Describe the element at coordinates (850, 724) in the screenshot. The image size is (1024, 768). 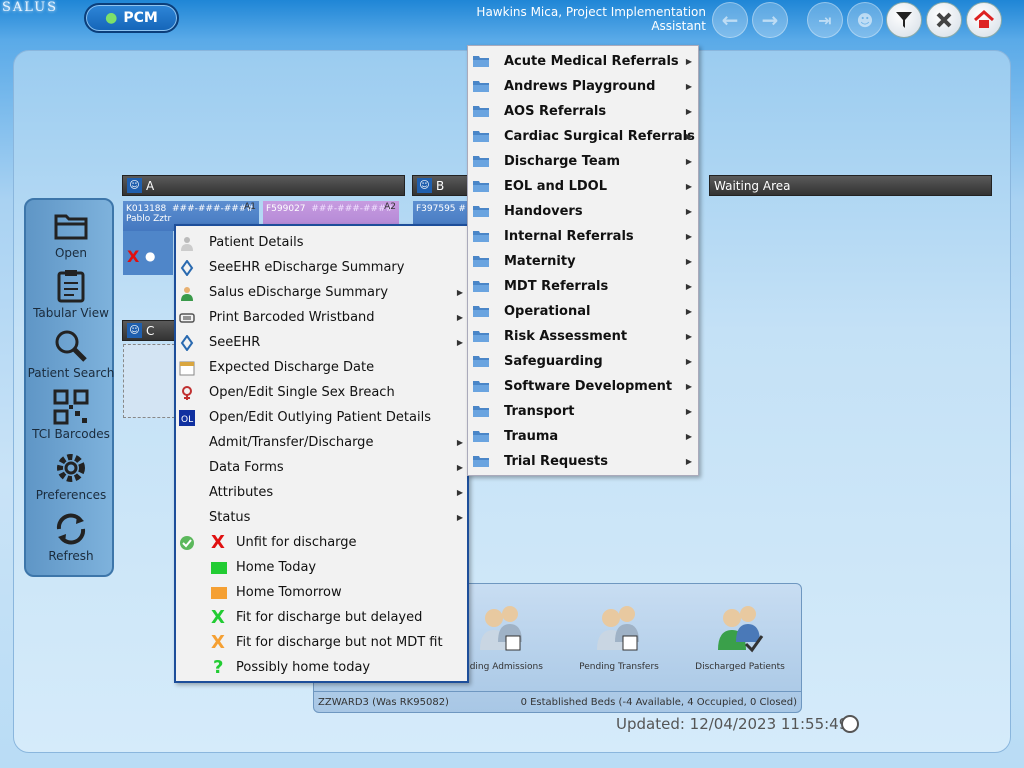
I see `status-indicator` at that location.